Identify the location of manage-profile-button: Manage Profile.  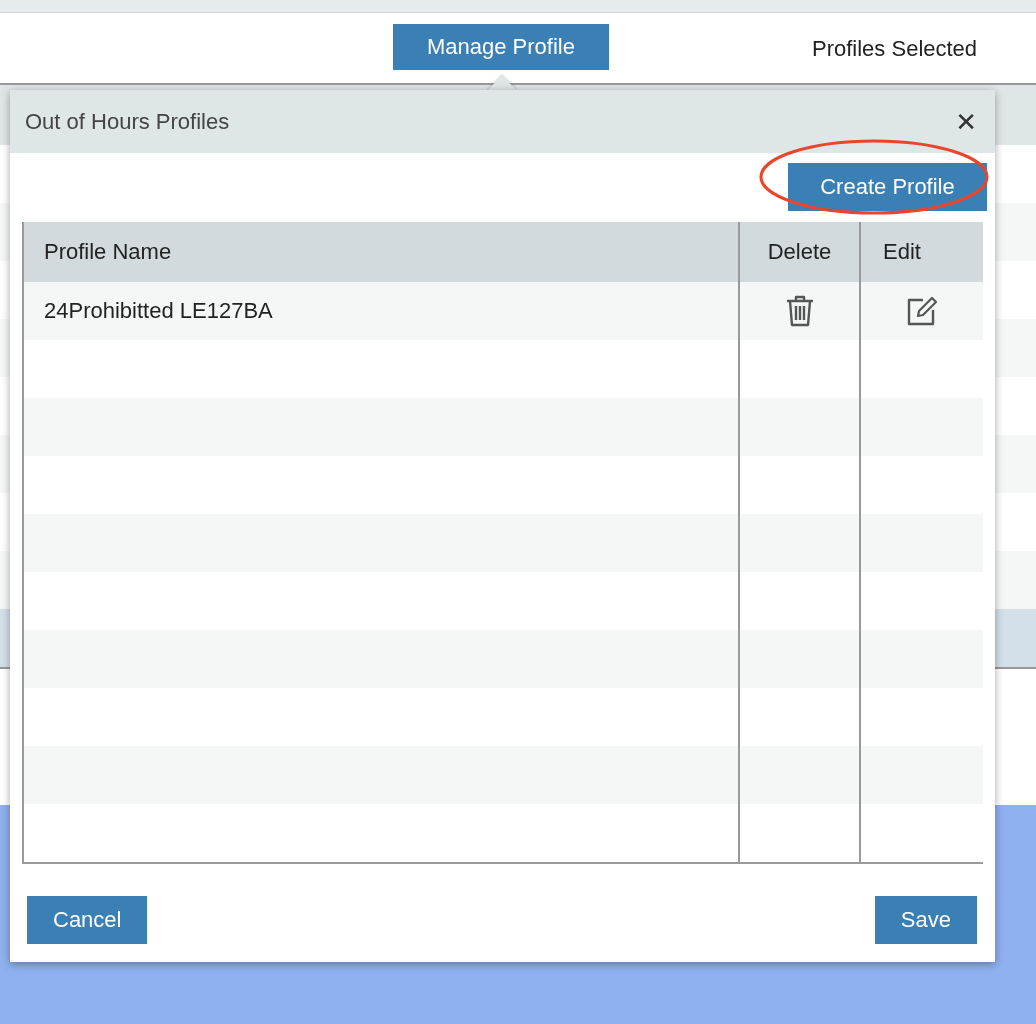
(501, 47).